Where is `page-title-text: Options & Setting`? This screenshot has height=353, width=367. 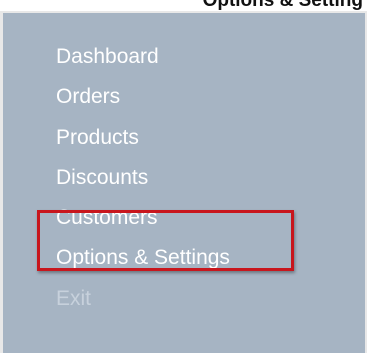 page-title-text: Options & Setting is located at coordinates (282, 5).